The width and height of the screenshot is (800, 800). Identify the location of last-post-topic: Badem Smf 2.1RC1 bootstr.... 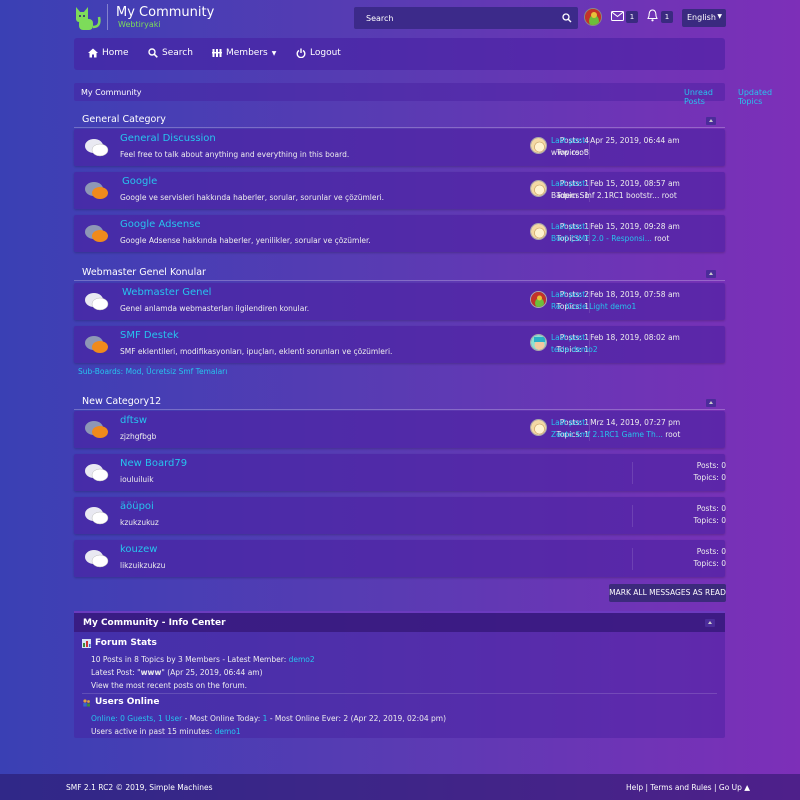
(605, 195).